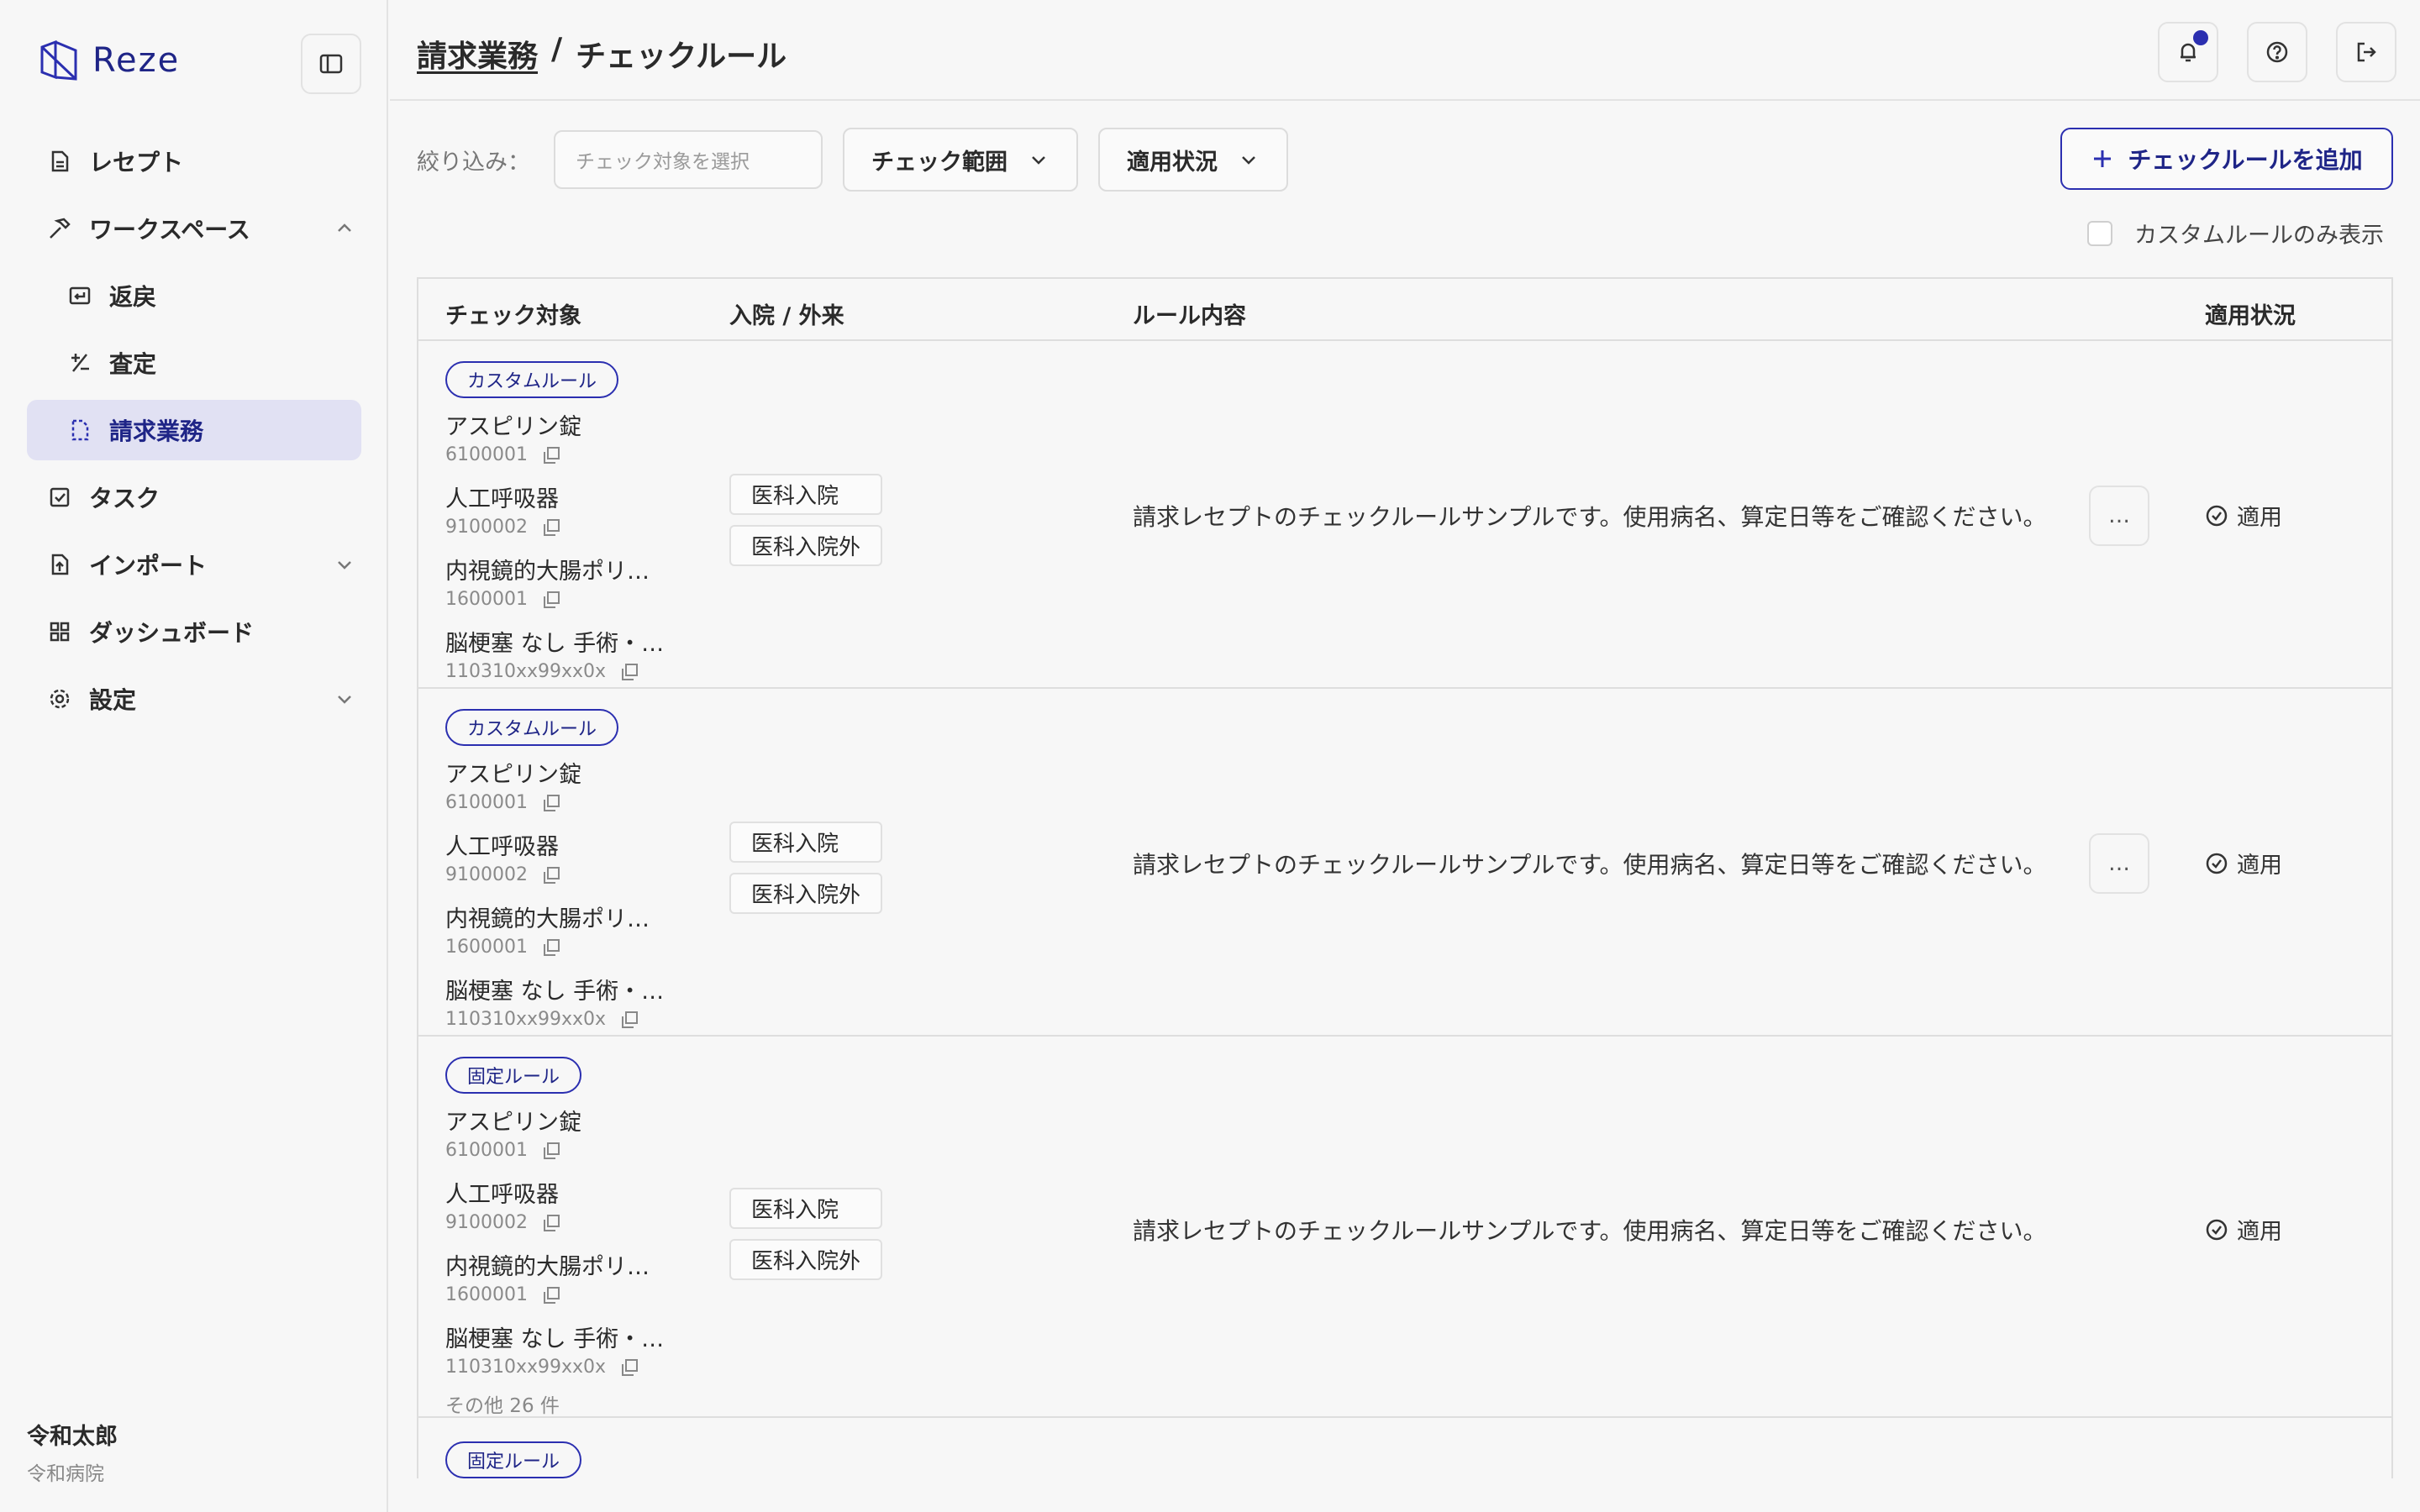 The width and height of the screenshot is (2420, 1512). What do you see at coordinates (58, 60) in the screenshot?
I see `logo-icon` at bounding box center [58, 60].